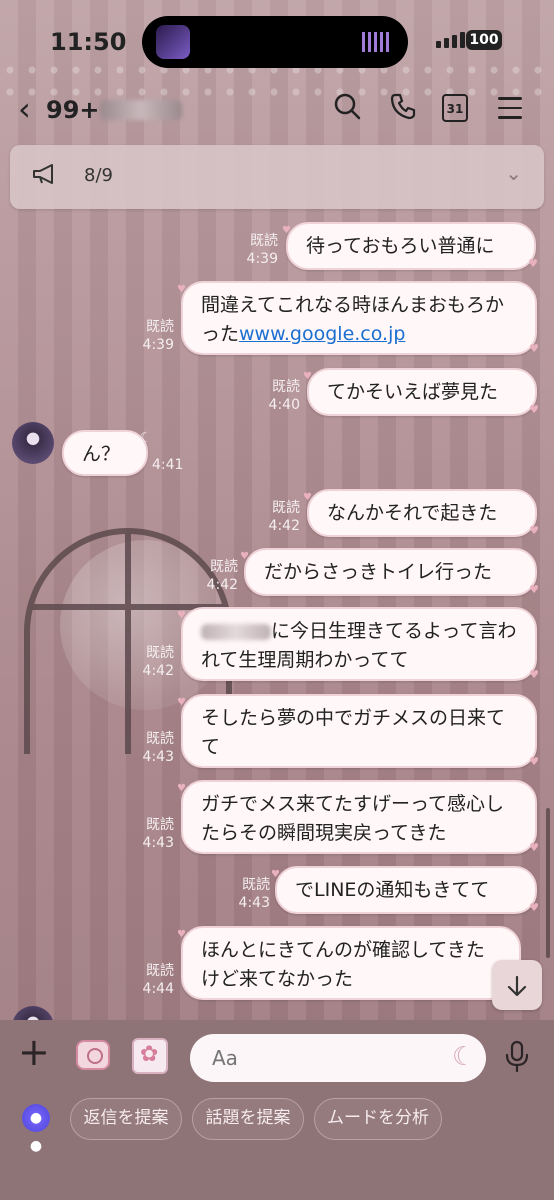  What do you see at coordinates (413, 392) in the screenshot?
I see `message-text: てかそいえば夢見た` at bounding box center [413, 392].